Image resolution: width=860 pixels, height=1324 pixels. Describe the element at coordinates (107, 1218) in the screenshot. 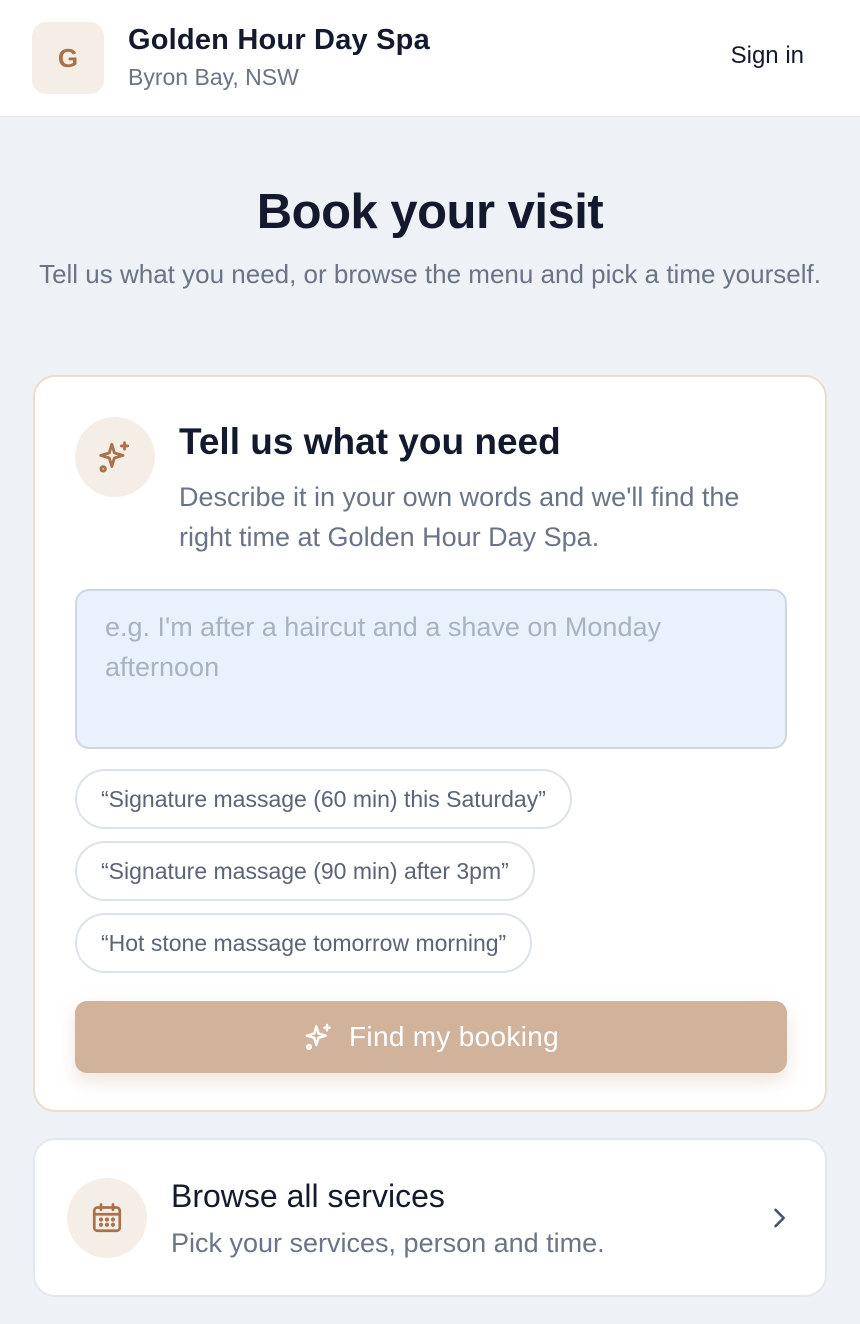

I see `calendar-icon` at that location.